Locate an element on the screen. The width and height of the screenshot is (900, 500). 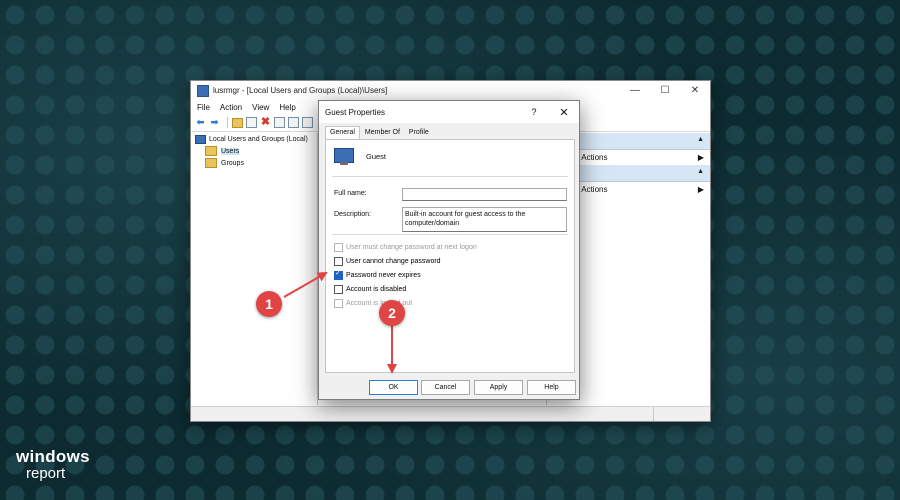
annotation-overlay is located at coordinates (340, 323).